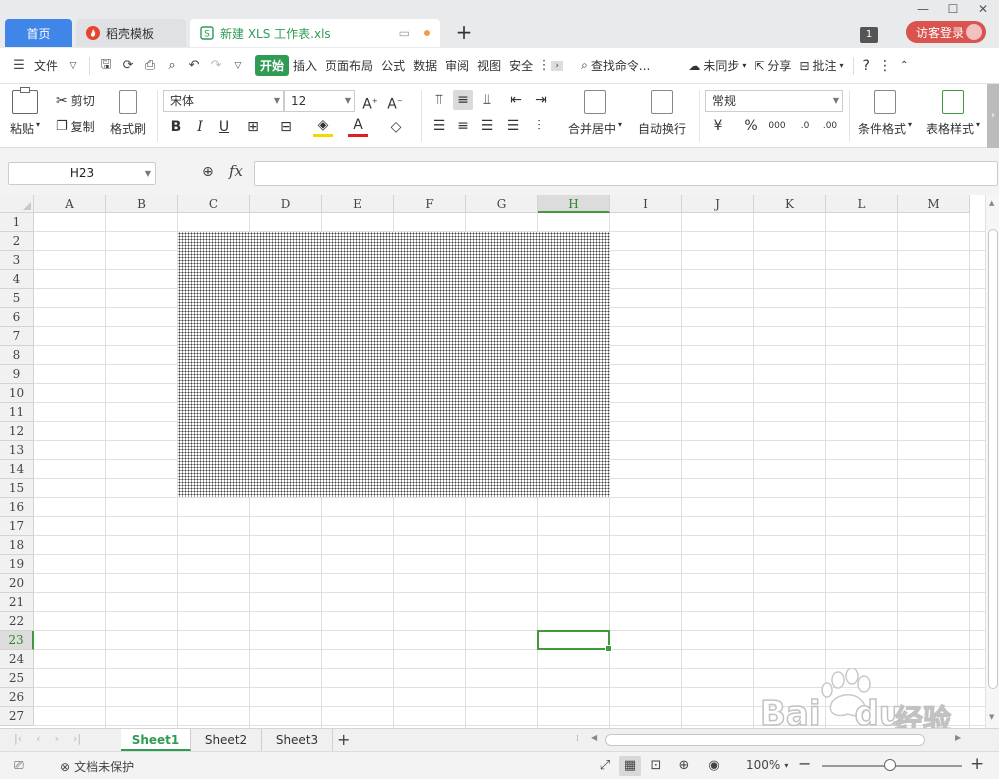 Image resolution: width=999 pixels, height=779 pixels. Describe the element at coordinates (17, 469) in the screenshot. I see `row-header-14: 14` at that location.